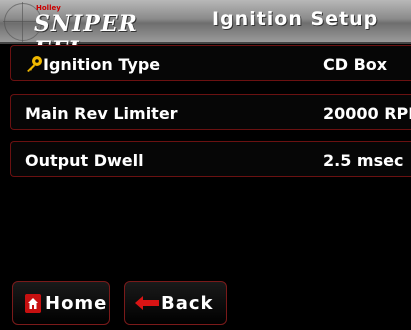 The image size is (411, 330). What do you see at coordinates (295, 19) in the screenshot?
I see `page-title: Ignition Setup` at bounding box center [295, 19].